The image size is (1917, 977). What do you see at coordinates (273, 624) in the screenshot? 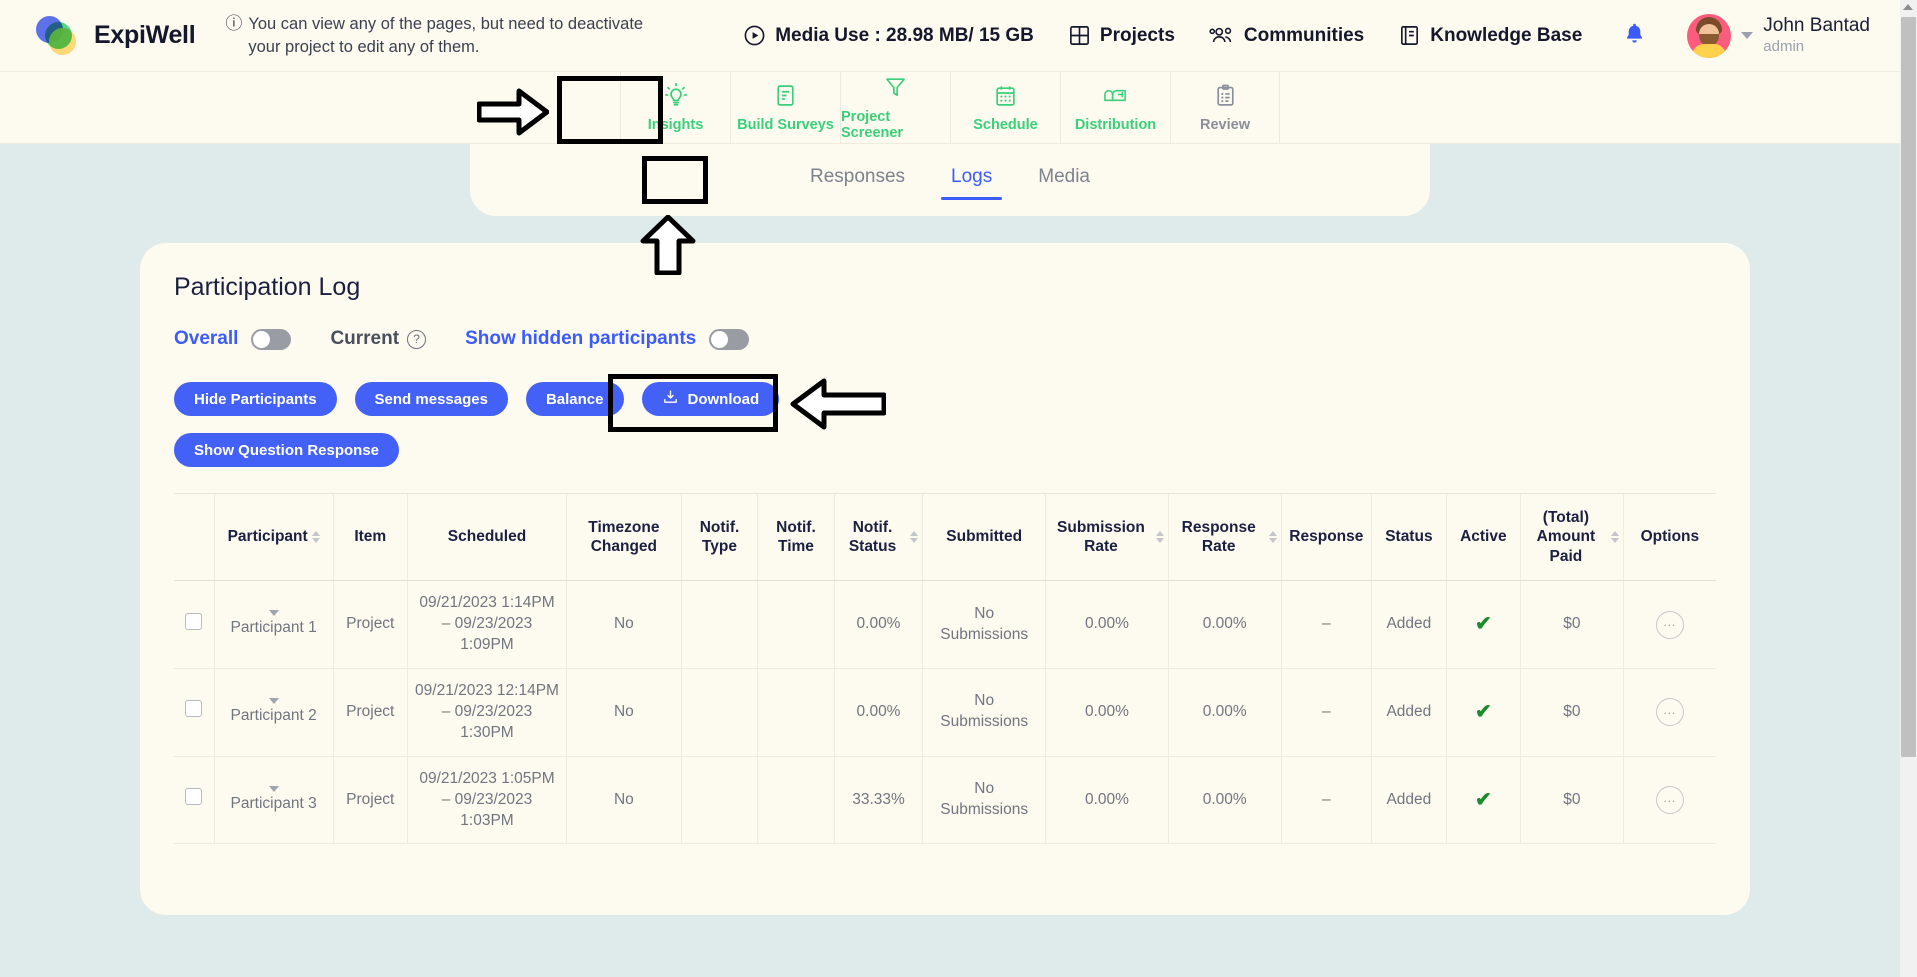
I see `cell-participant: Participant 1` at bounding box center [273, 624].